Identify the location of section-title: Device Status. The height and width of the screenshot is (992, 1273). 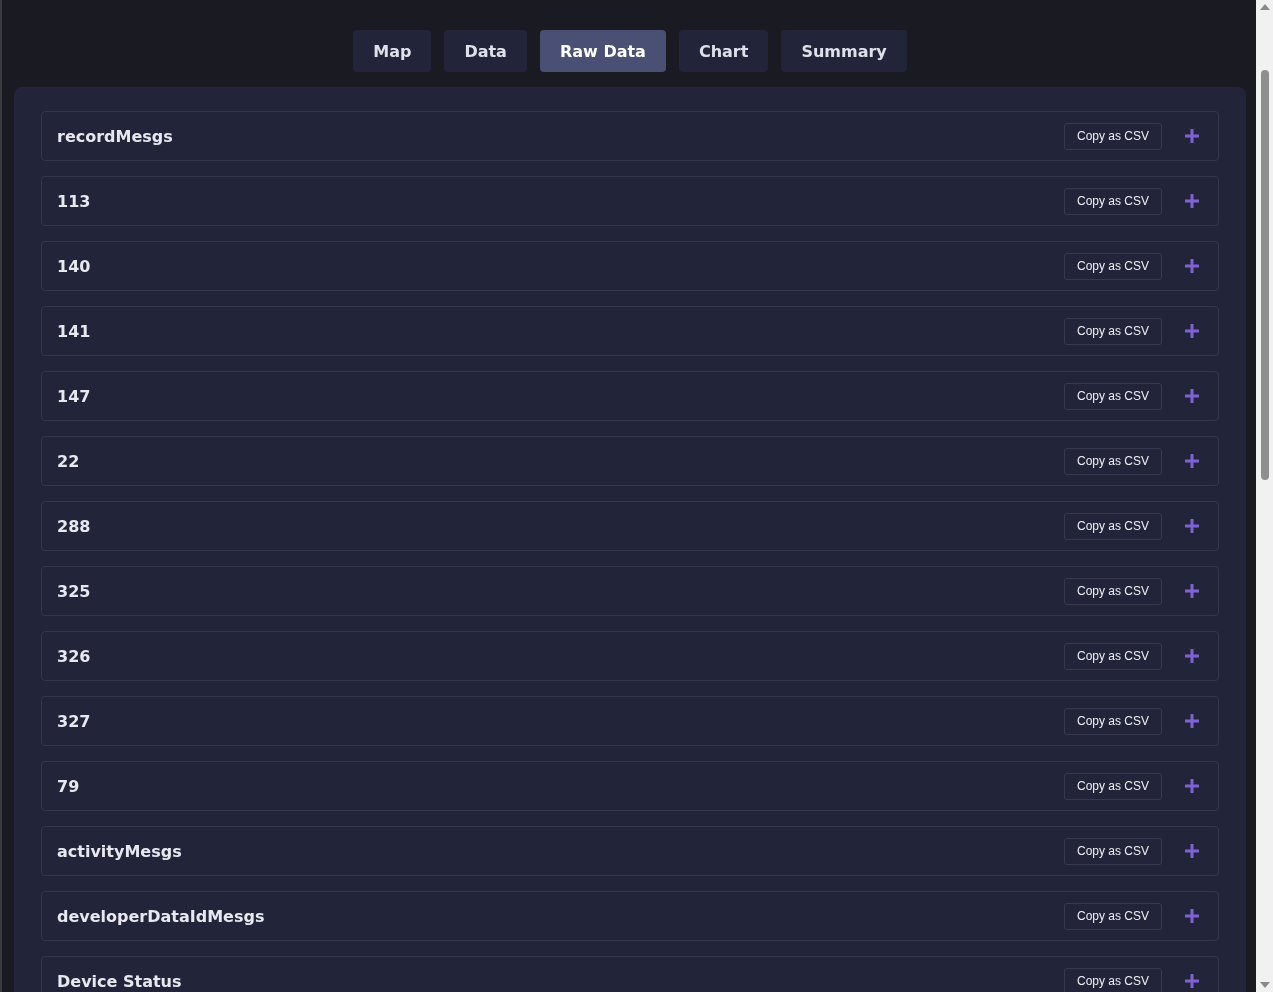
(120, 981).